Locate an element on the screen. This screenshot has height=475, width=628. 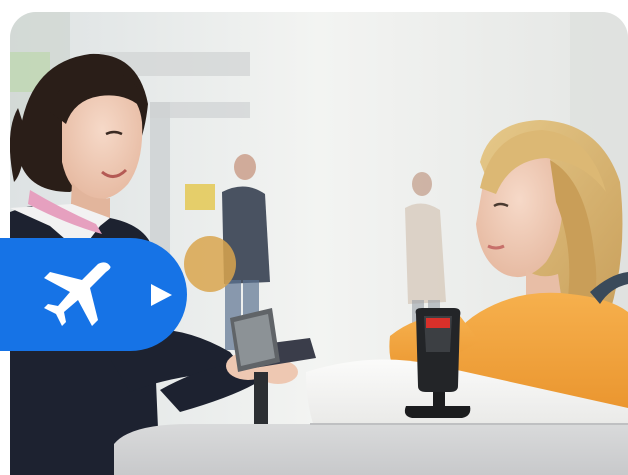
play-icon is located at coordinates (161, 295).